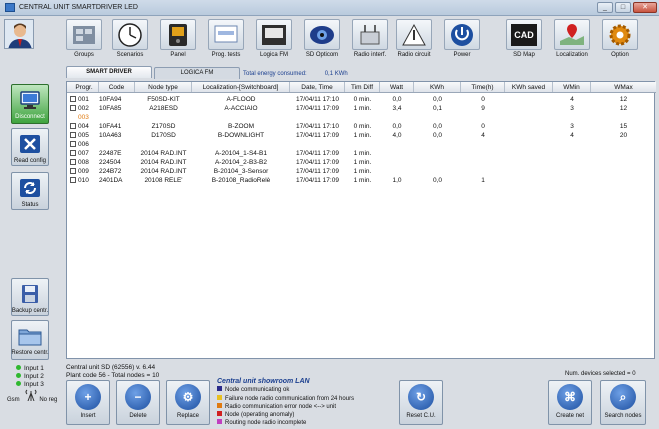  What do you see at coordinates (437, 87) in the screenshot?
I see `col-header: KWh` at bounding box center [437, 87].